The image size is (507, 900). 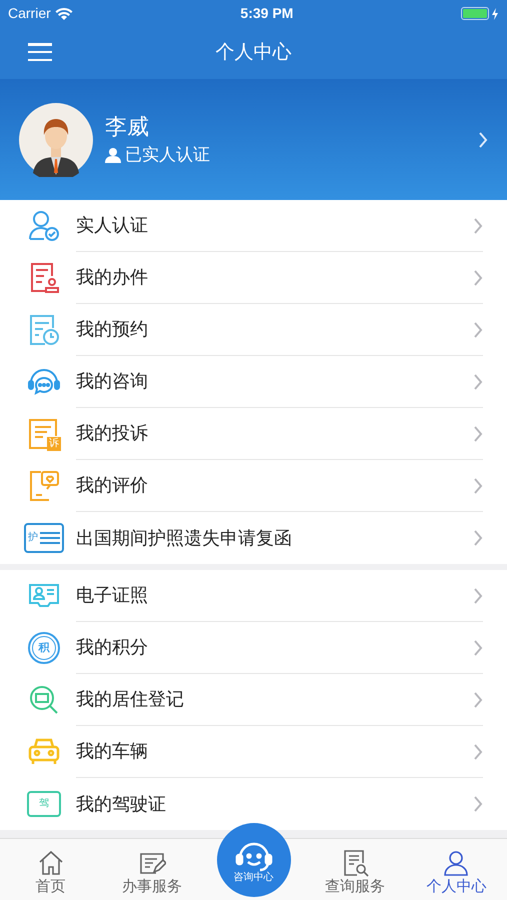 What do you see at coordinates (253, 226) in the screenshot?
I see `menu-item: 实人认证` at bounding box center [253, 226].